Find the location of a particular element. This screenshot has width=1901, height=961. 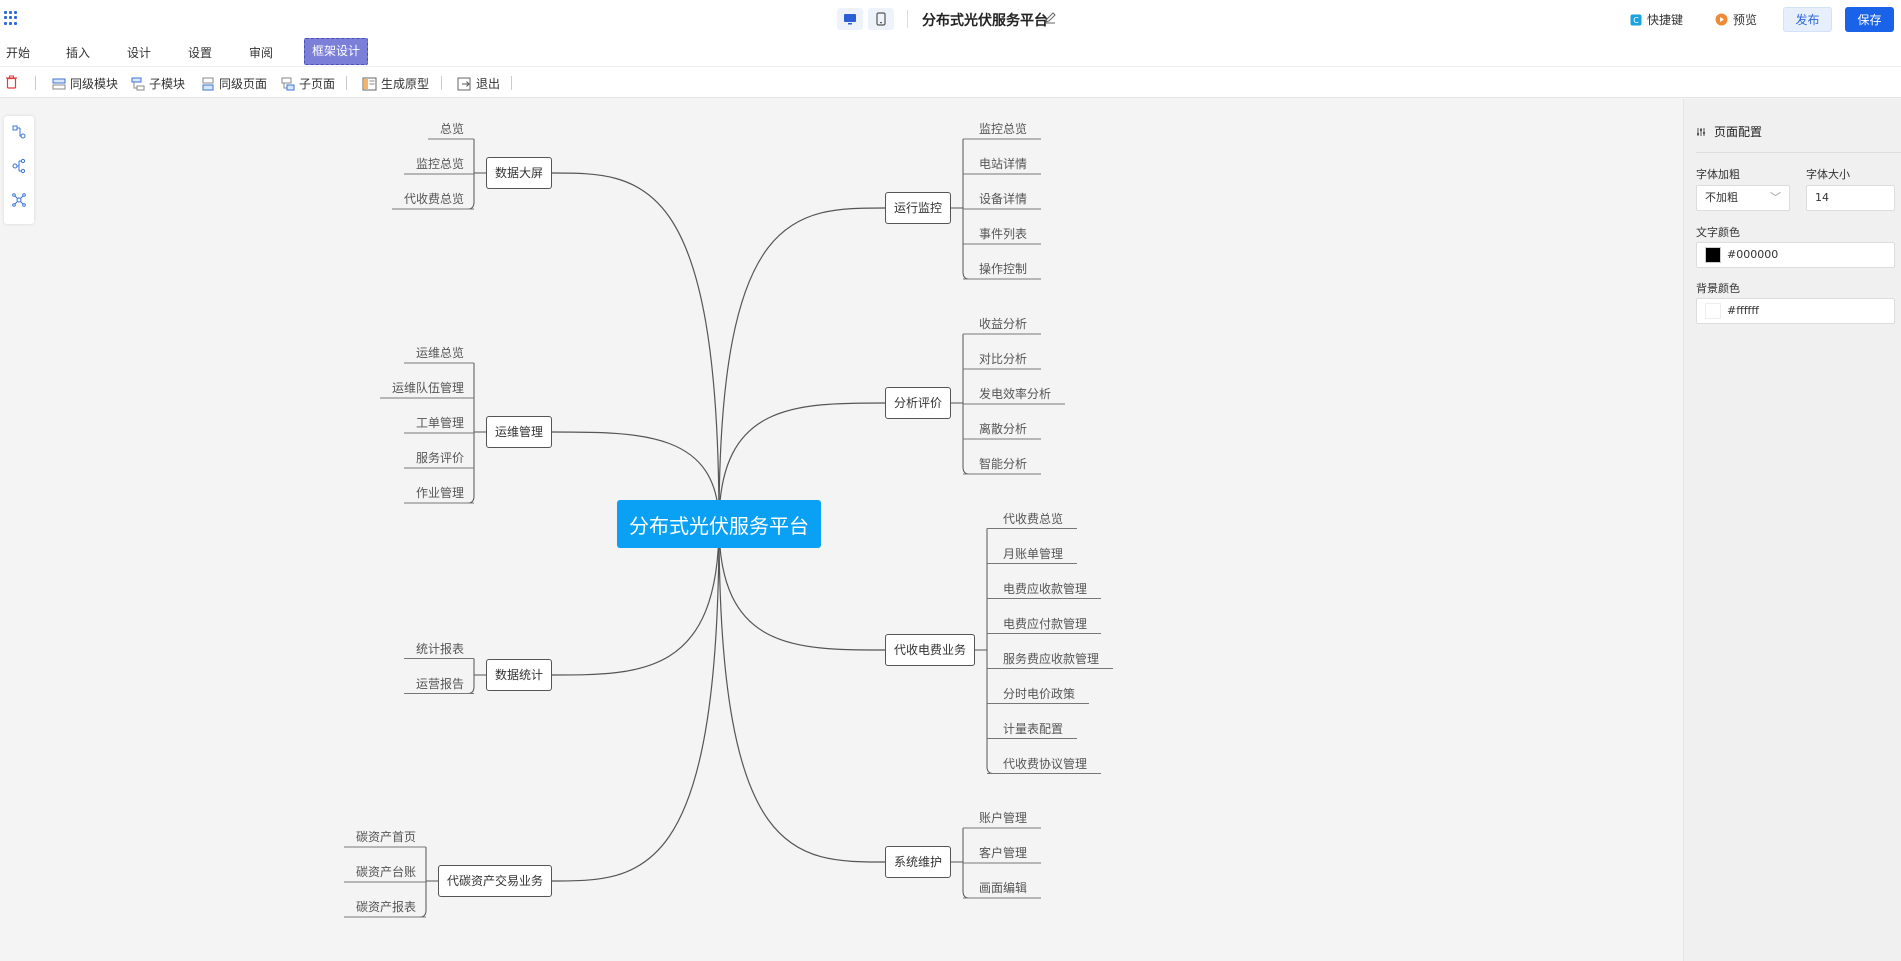

mindmap-root-node: 分布式光伏服务平台 is located at coordinates (719, 524).